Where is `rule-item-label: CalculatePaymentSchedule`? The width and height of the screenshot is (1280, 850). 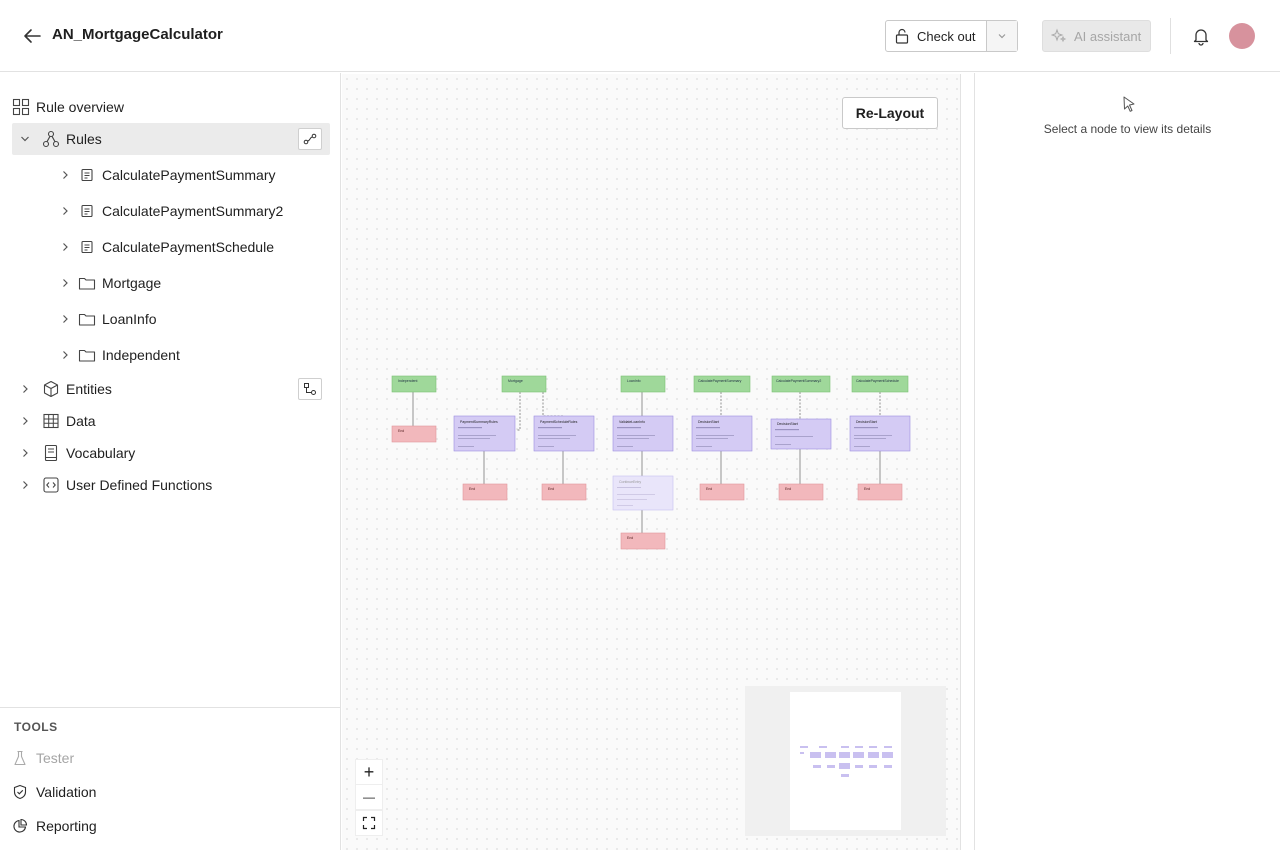
rule-item-label: CalculatePaymentSchedule is located at coordinates (188, 247).